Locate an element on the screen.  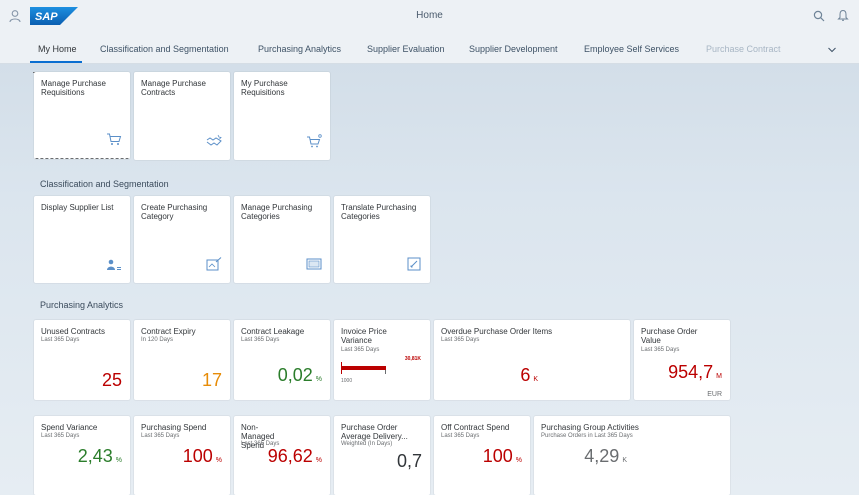
tile-title: Invoice Price Variance is located at coordinates (364, 336).